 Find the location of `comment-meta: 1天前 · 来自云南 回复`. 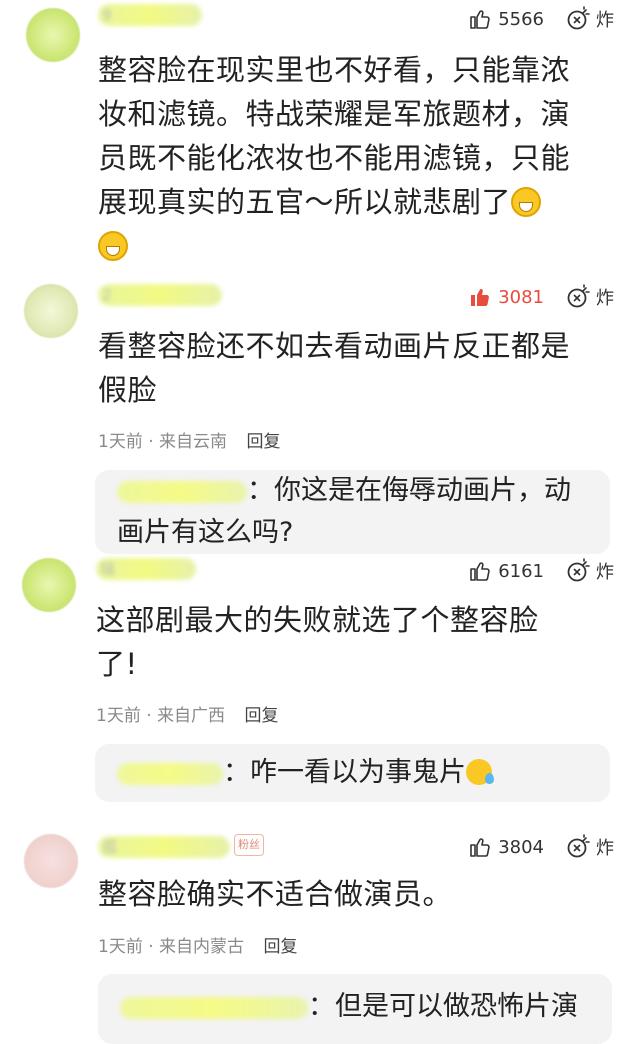

comment-meta: 1天前 · 来自云南 回复 is located at coordinates (189, 442).